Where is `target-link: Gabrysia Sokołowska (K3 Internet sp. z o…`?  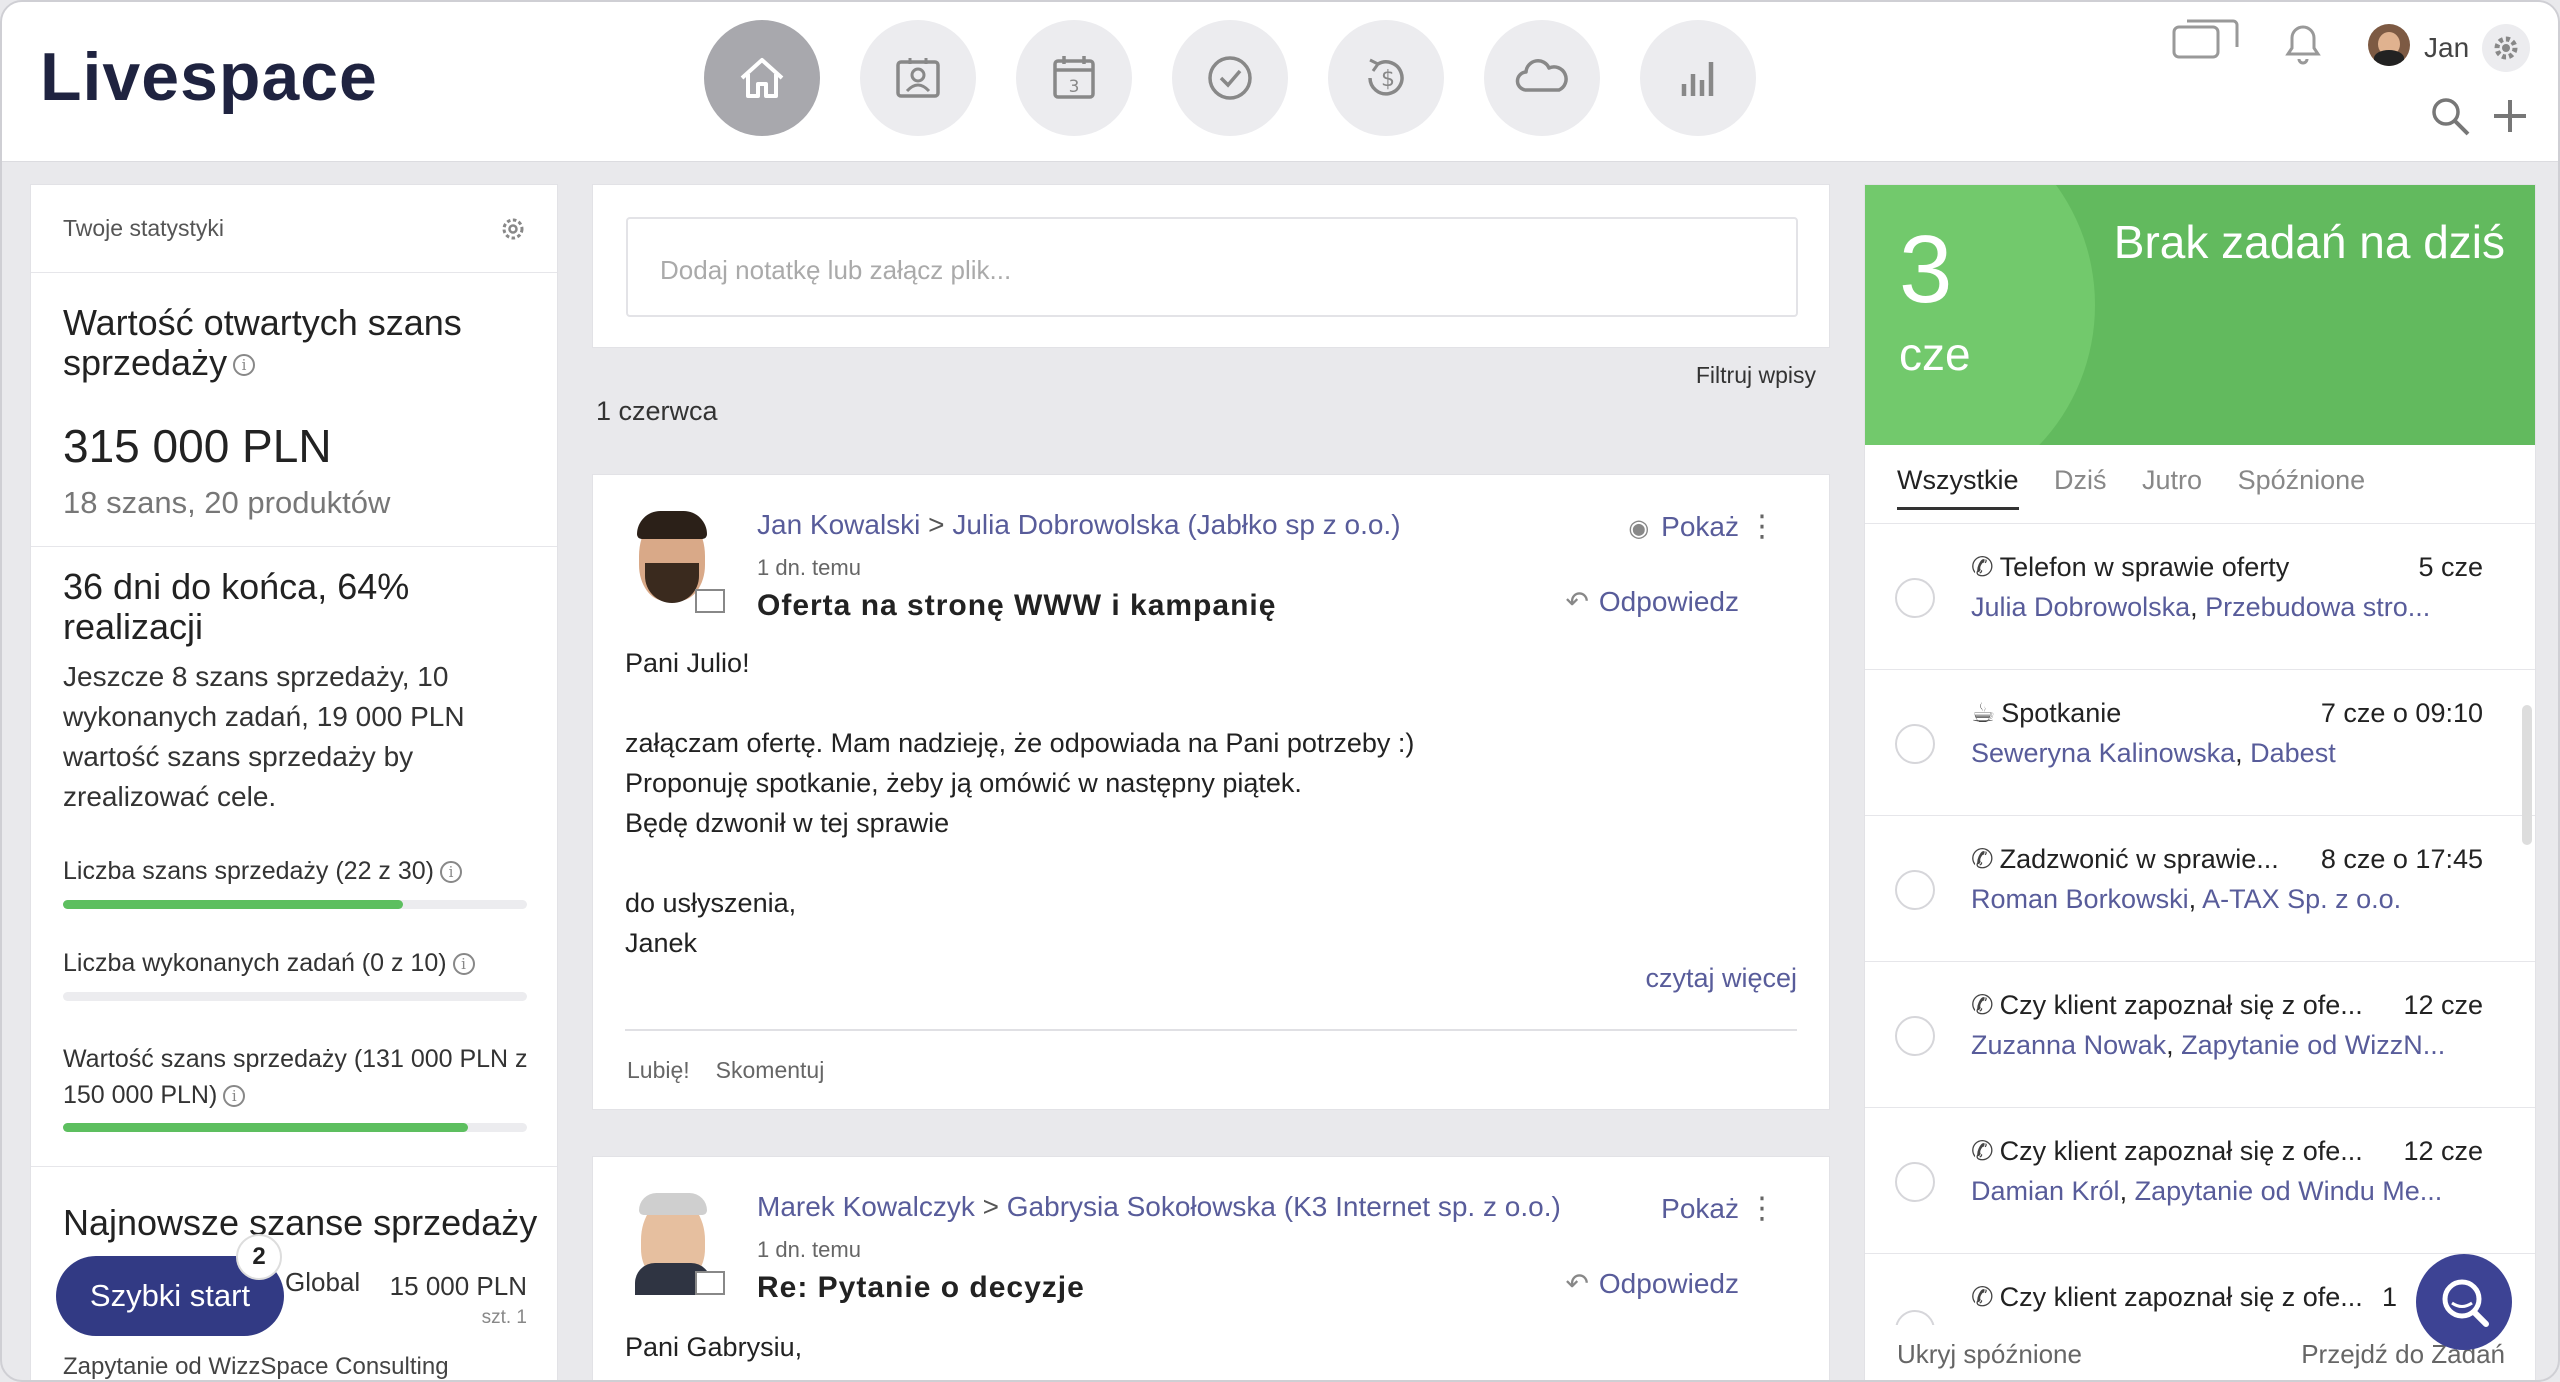
target-link: Gabrysia Sokołowska (K3 Internet sp. z o… is located at coordinates (1284, 1206).